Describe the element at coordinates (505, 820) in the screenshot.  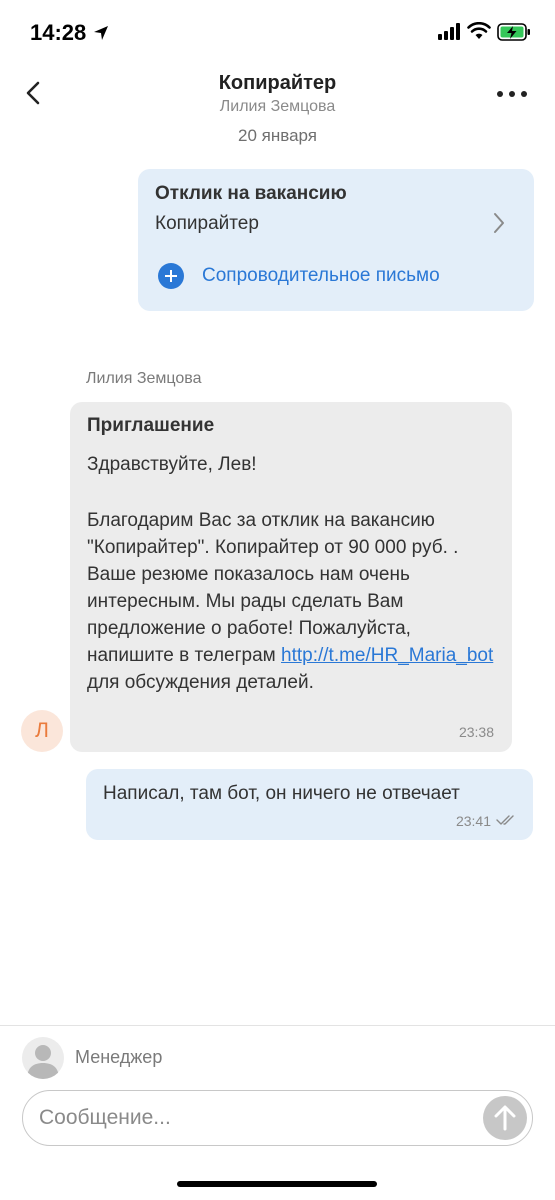
I see `double-check-icon` at that location.